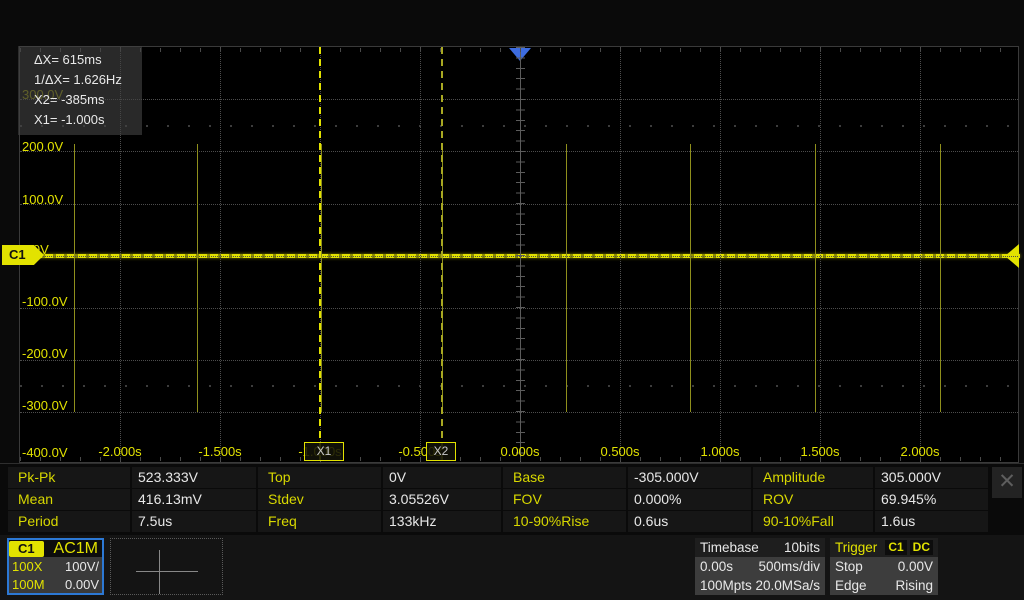 The height and width of the screenshot is (600, 1024). I want to click on measurement-label: 10-90%Rise, so click(564, 521).